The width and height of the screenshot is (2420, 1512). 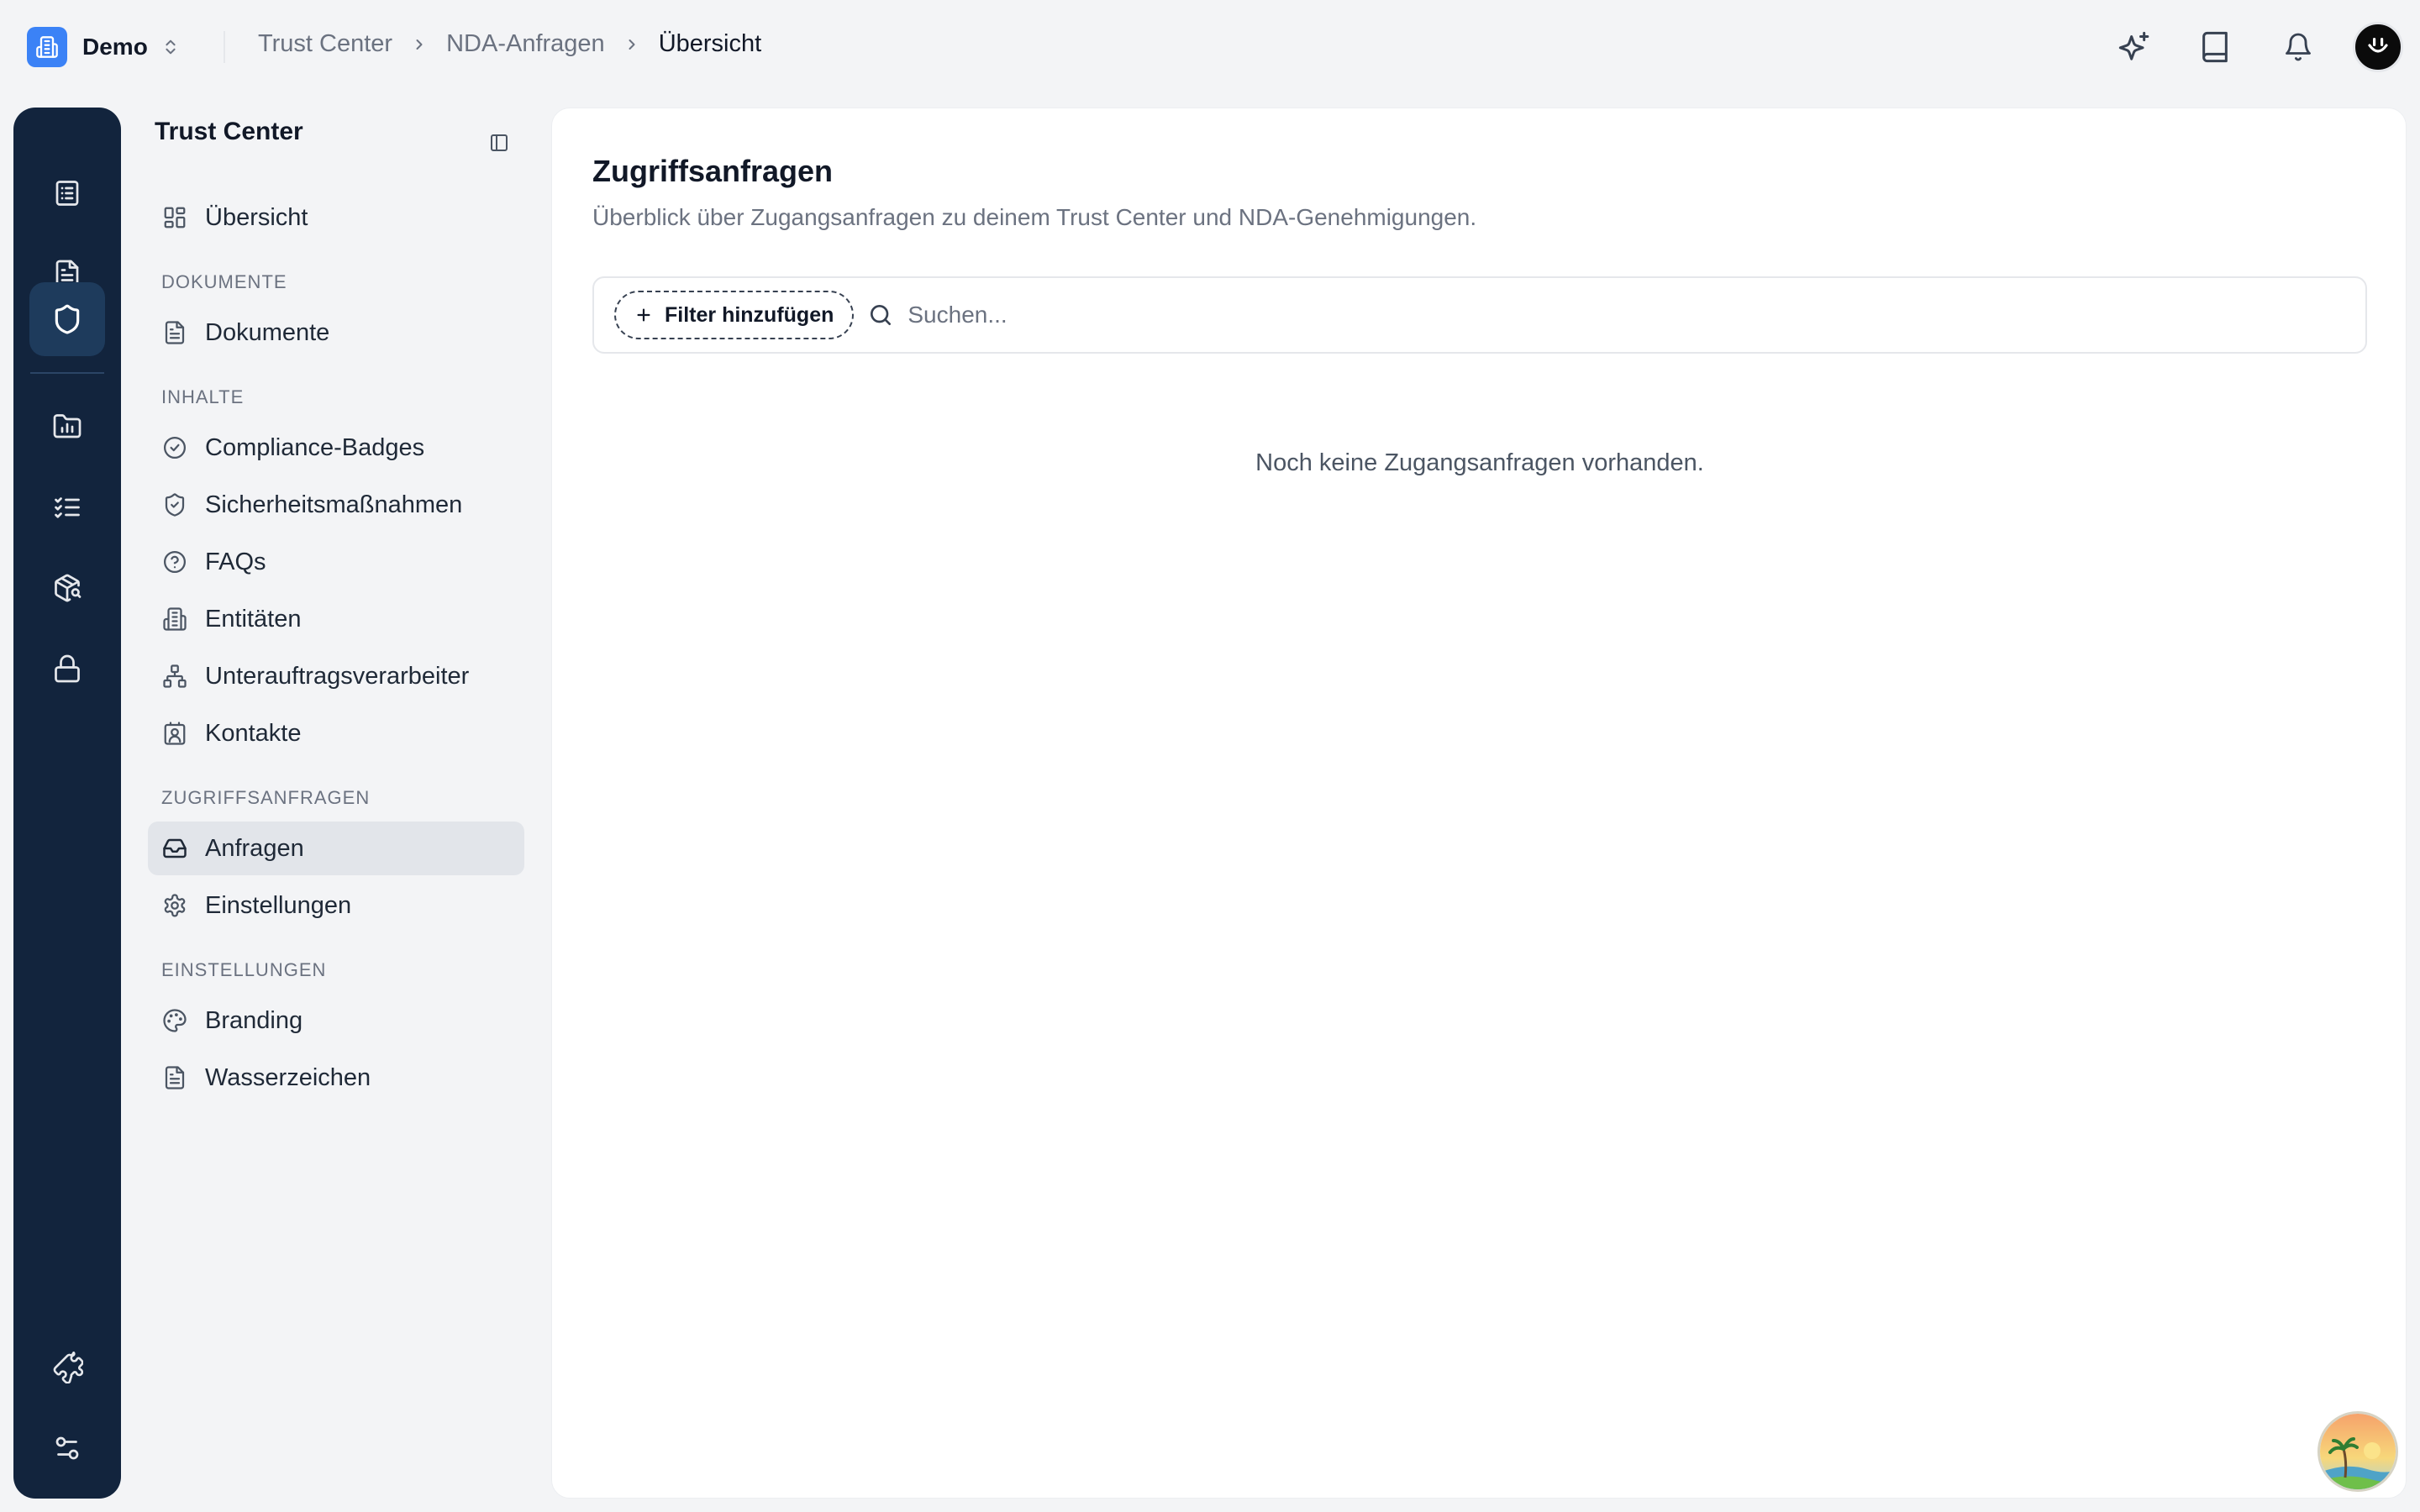 I want to click on shield-icon, so click(x=67, y=319).